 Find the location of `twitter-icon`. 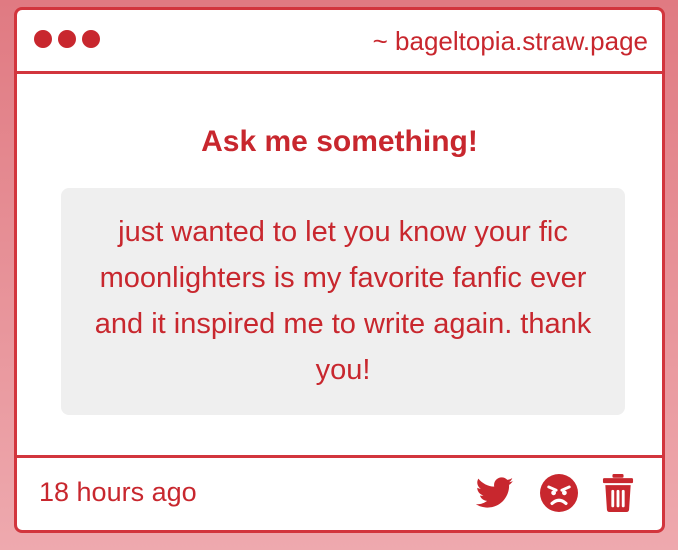

twitter-icon is located at coordinates (495, 493).